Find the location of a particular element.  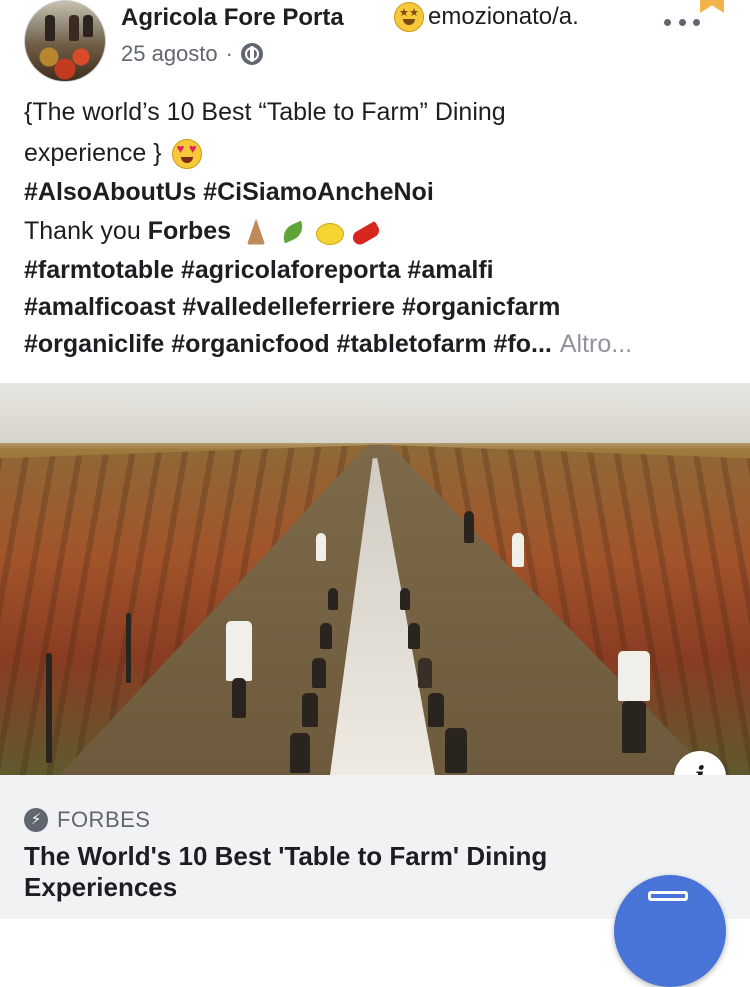

link-source-label: FORBES is located at coordinates (104, 819).